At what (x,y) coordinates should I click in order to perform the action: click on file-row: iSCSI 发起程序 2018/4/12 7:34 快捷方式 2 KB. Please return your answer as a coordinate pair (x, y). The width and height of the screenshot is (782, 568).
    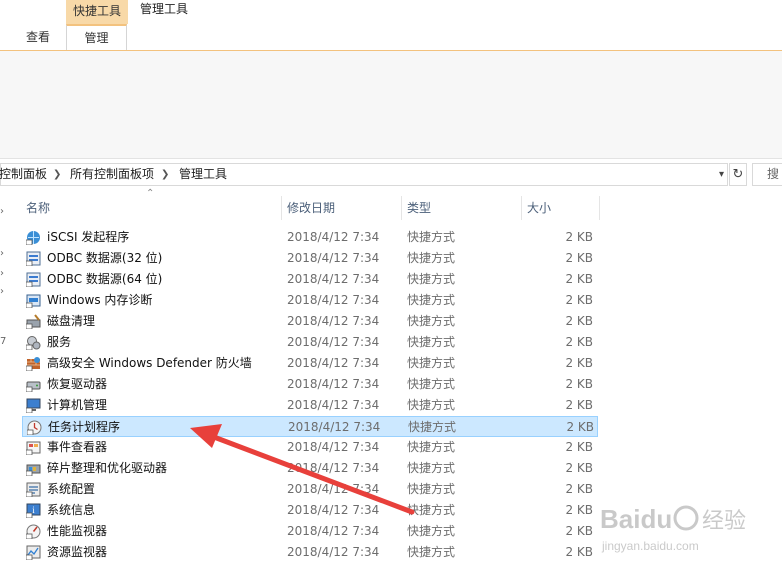
    Looking at the image, I should click on (310, 237).